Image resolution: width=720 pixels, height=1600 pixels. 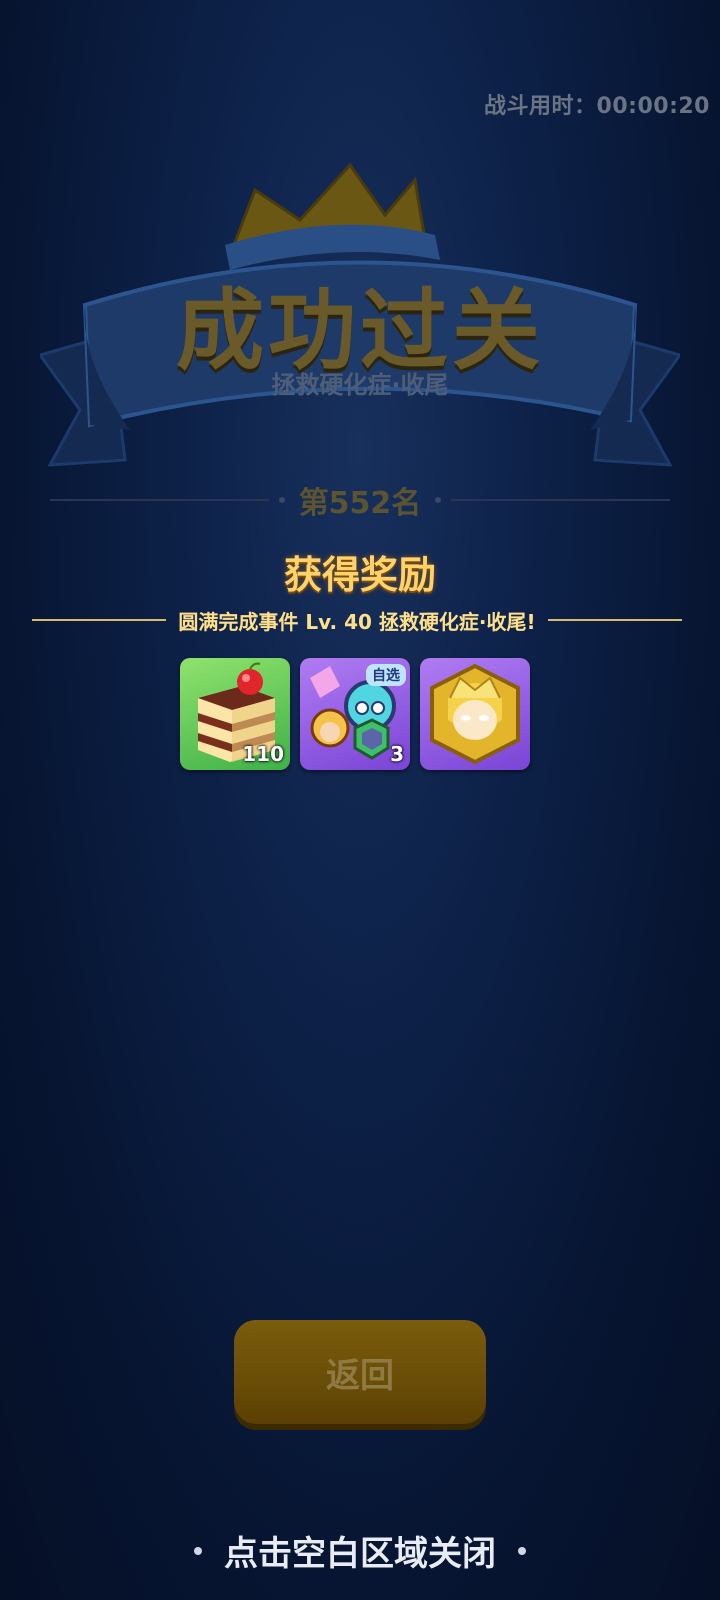 What do you see at coordinates (263, 754) in the screenshot?
I see `item-count: 110` at bounding box center [263, 754].